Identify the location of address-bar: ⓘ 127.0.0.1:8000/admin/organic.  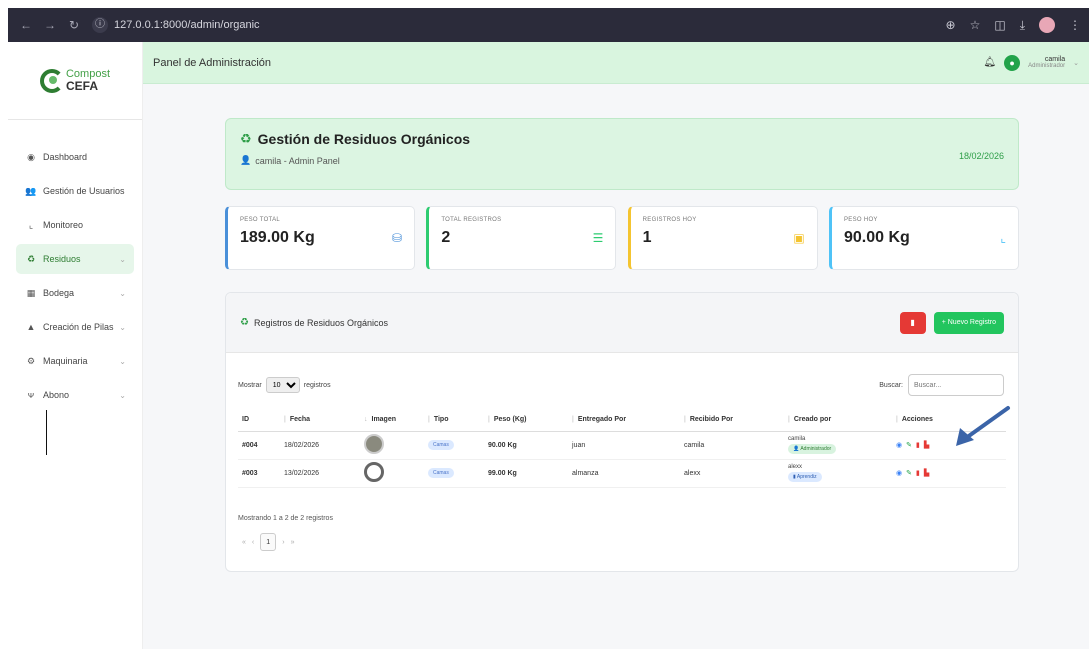
(176, 25).